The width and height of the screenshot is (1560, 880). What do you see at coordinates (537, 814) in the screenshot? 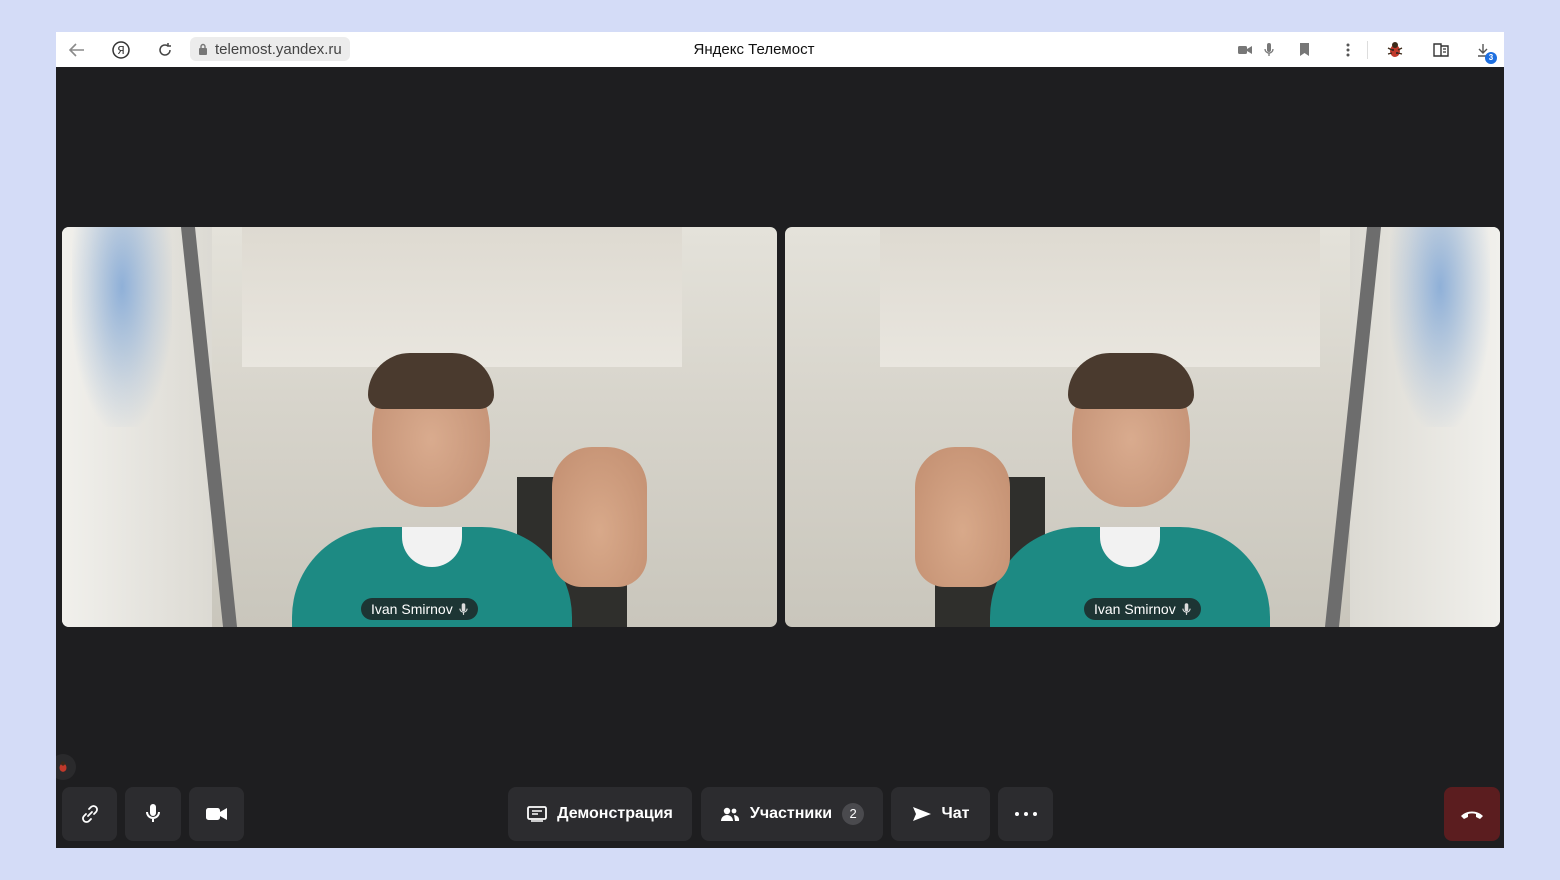
I see `screen-share-icon` at bounding box center [537, 814].